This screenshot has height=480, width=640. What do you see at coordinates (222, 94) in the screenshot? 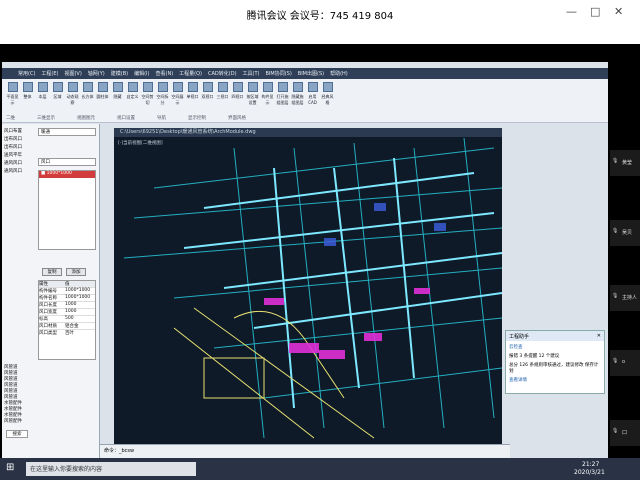
I see `ribbon-button: 三视口` at bounding box center [222, 94].